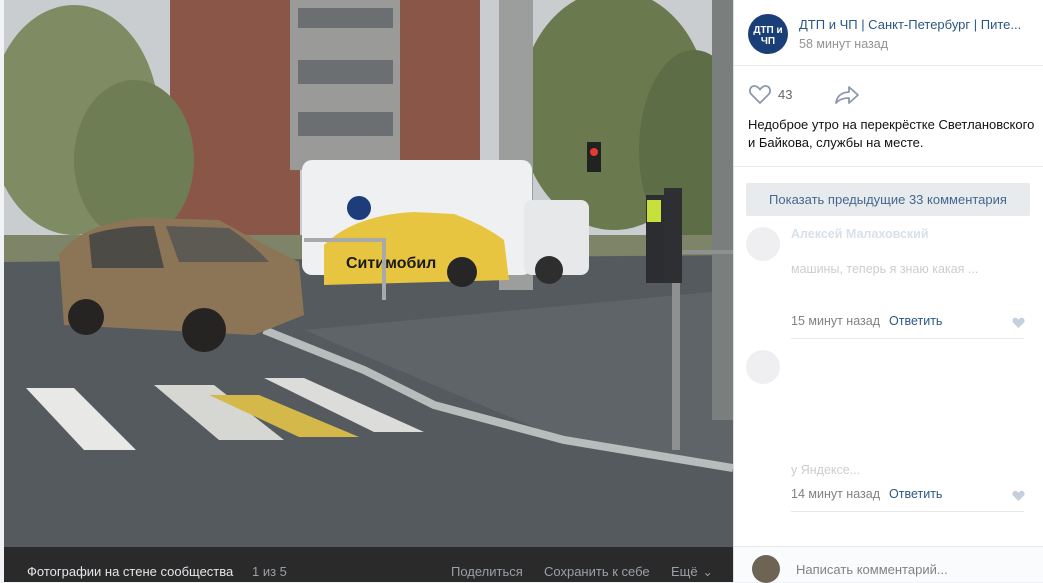 This screenshot has height=583, width=1043. Describe the element at coordinates (860, 234) in the screenshot. I see `comment-author: Алексей Малаховский` at that location.